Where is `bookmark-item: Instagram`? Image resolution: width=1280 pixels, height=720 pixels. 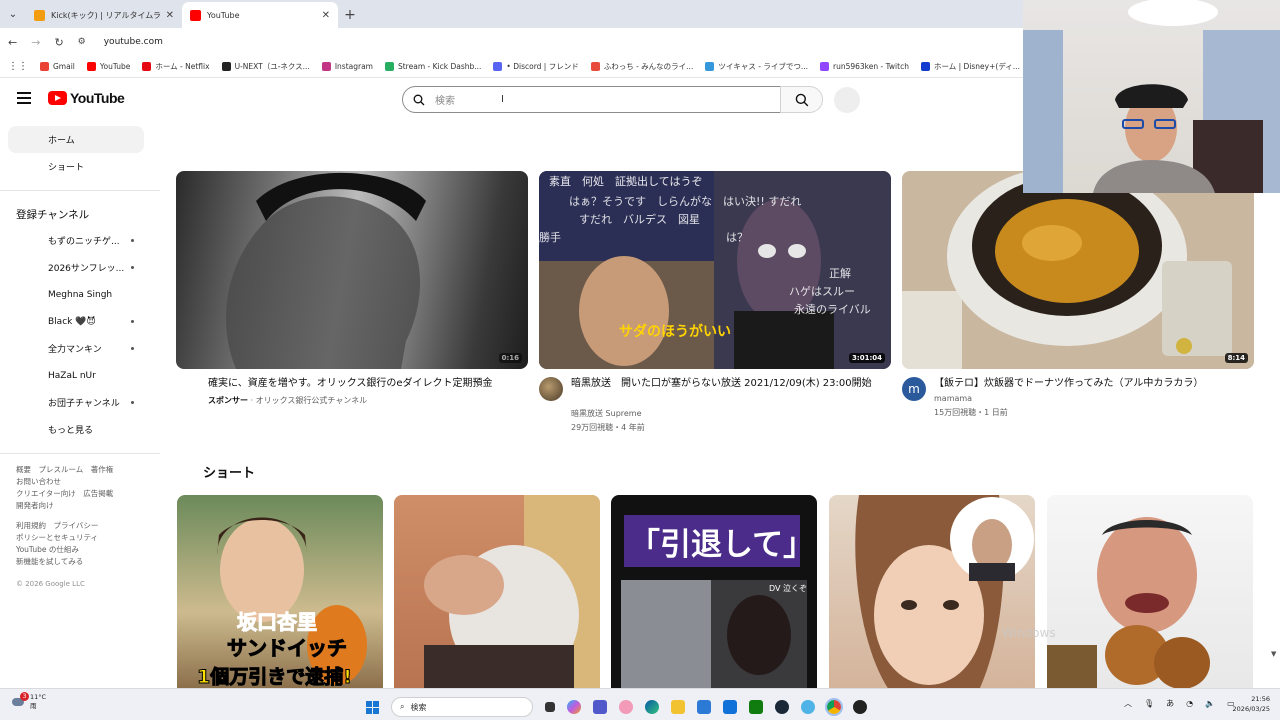
bookmark-item: Instagram is located at coordinates (347, 66).